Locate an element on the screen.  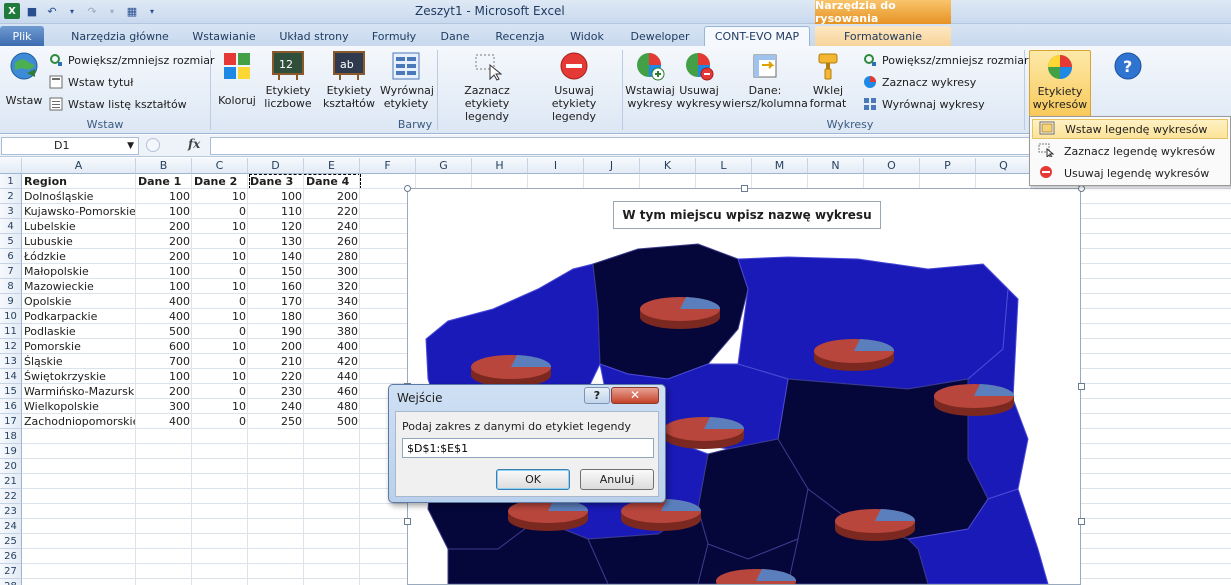
row-header: 16 is located at coordinates (11, 406).